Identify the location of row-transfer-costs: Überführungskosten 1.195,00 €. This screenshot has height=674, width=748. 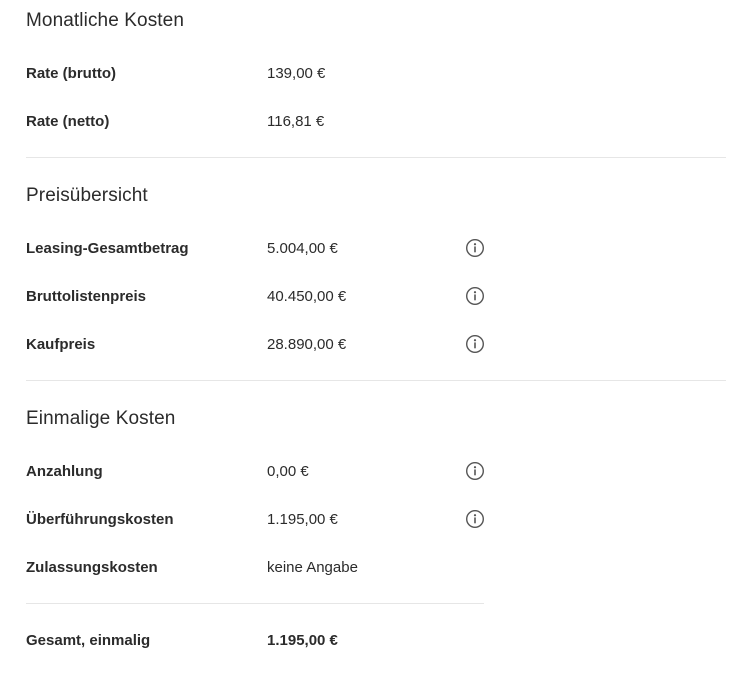
(376, 520).